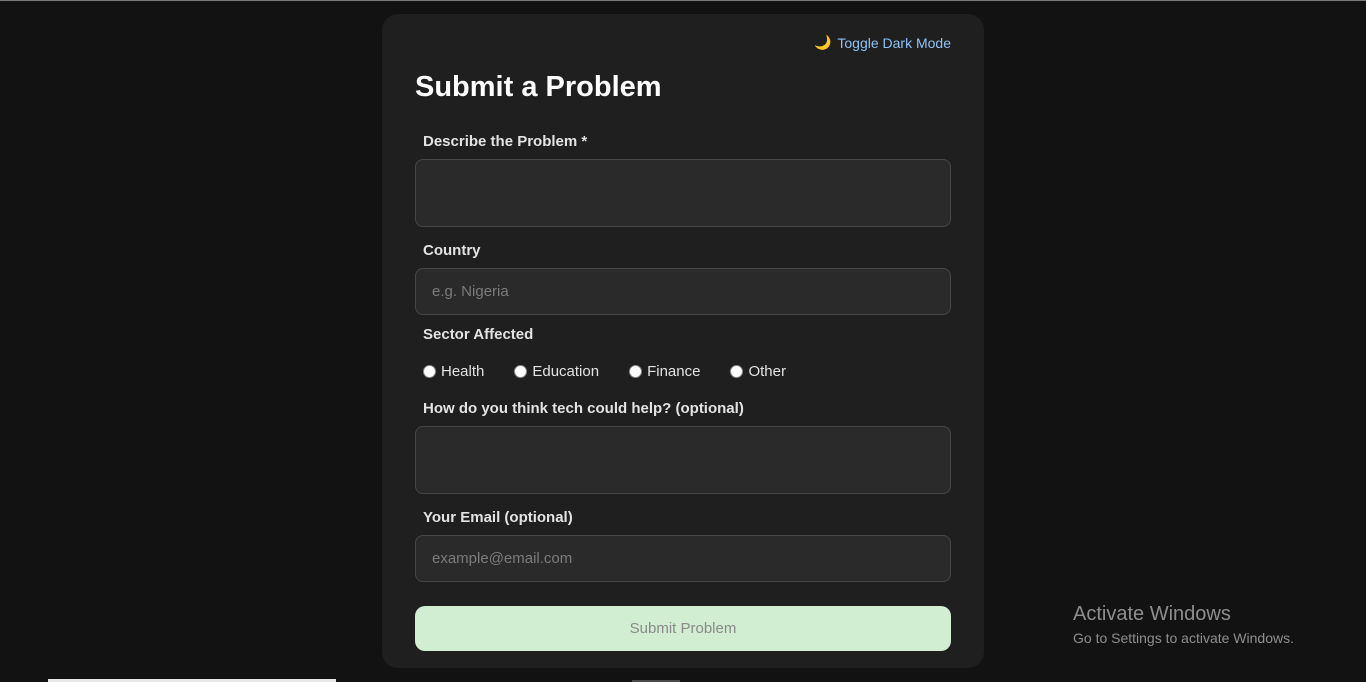 This screenshot has width=1366, height=682. What do you see at coordinates (452, 250) in the screenshot?
I see `country-label: Country` at bounding box center [452, 250].